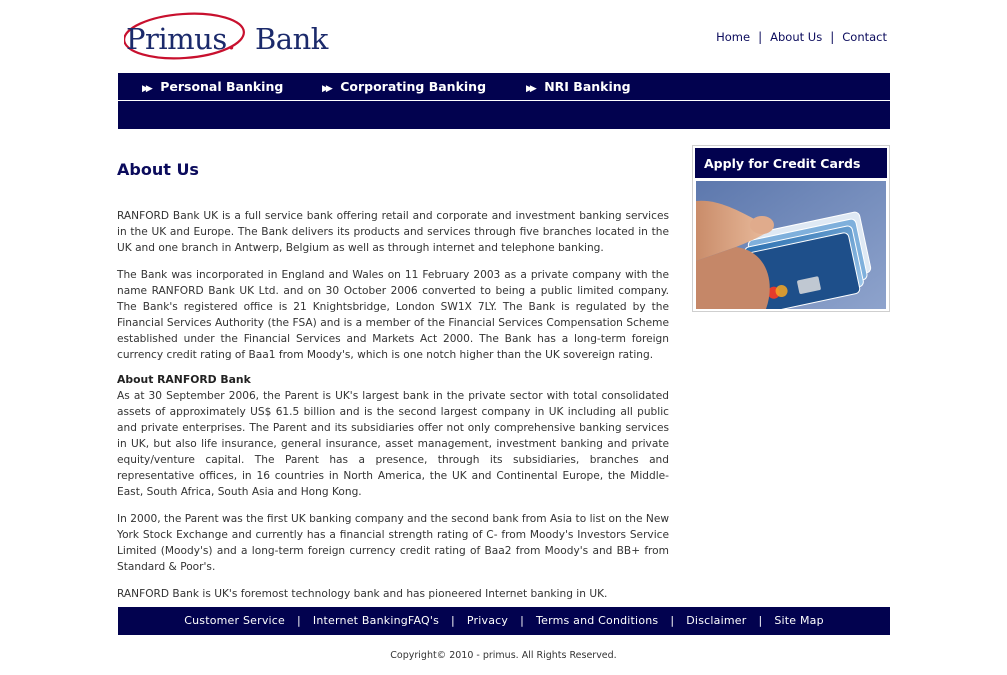 Image resolution: width=1007 pixels, height=675 pixels. Describe the element at coordinates (864, 37) in the screenshot. I see `contact-link: Contact` at that location.